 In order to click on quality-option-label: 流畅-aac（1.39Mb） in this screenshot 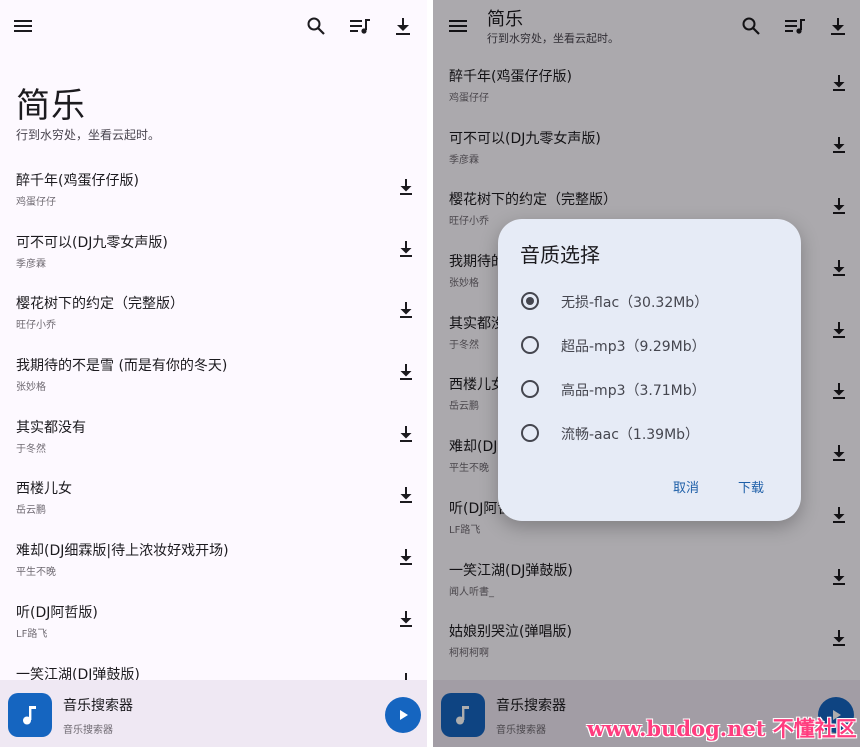, I will do `click(630, 435)`.